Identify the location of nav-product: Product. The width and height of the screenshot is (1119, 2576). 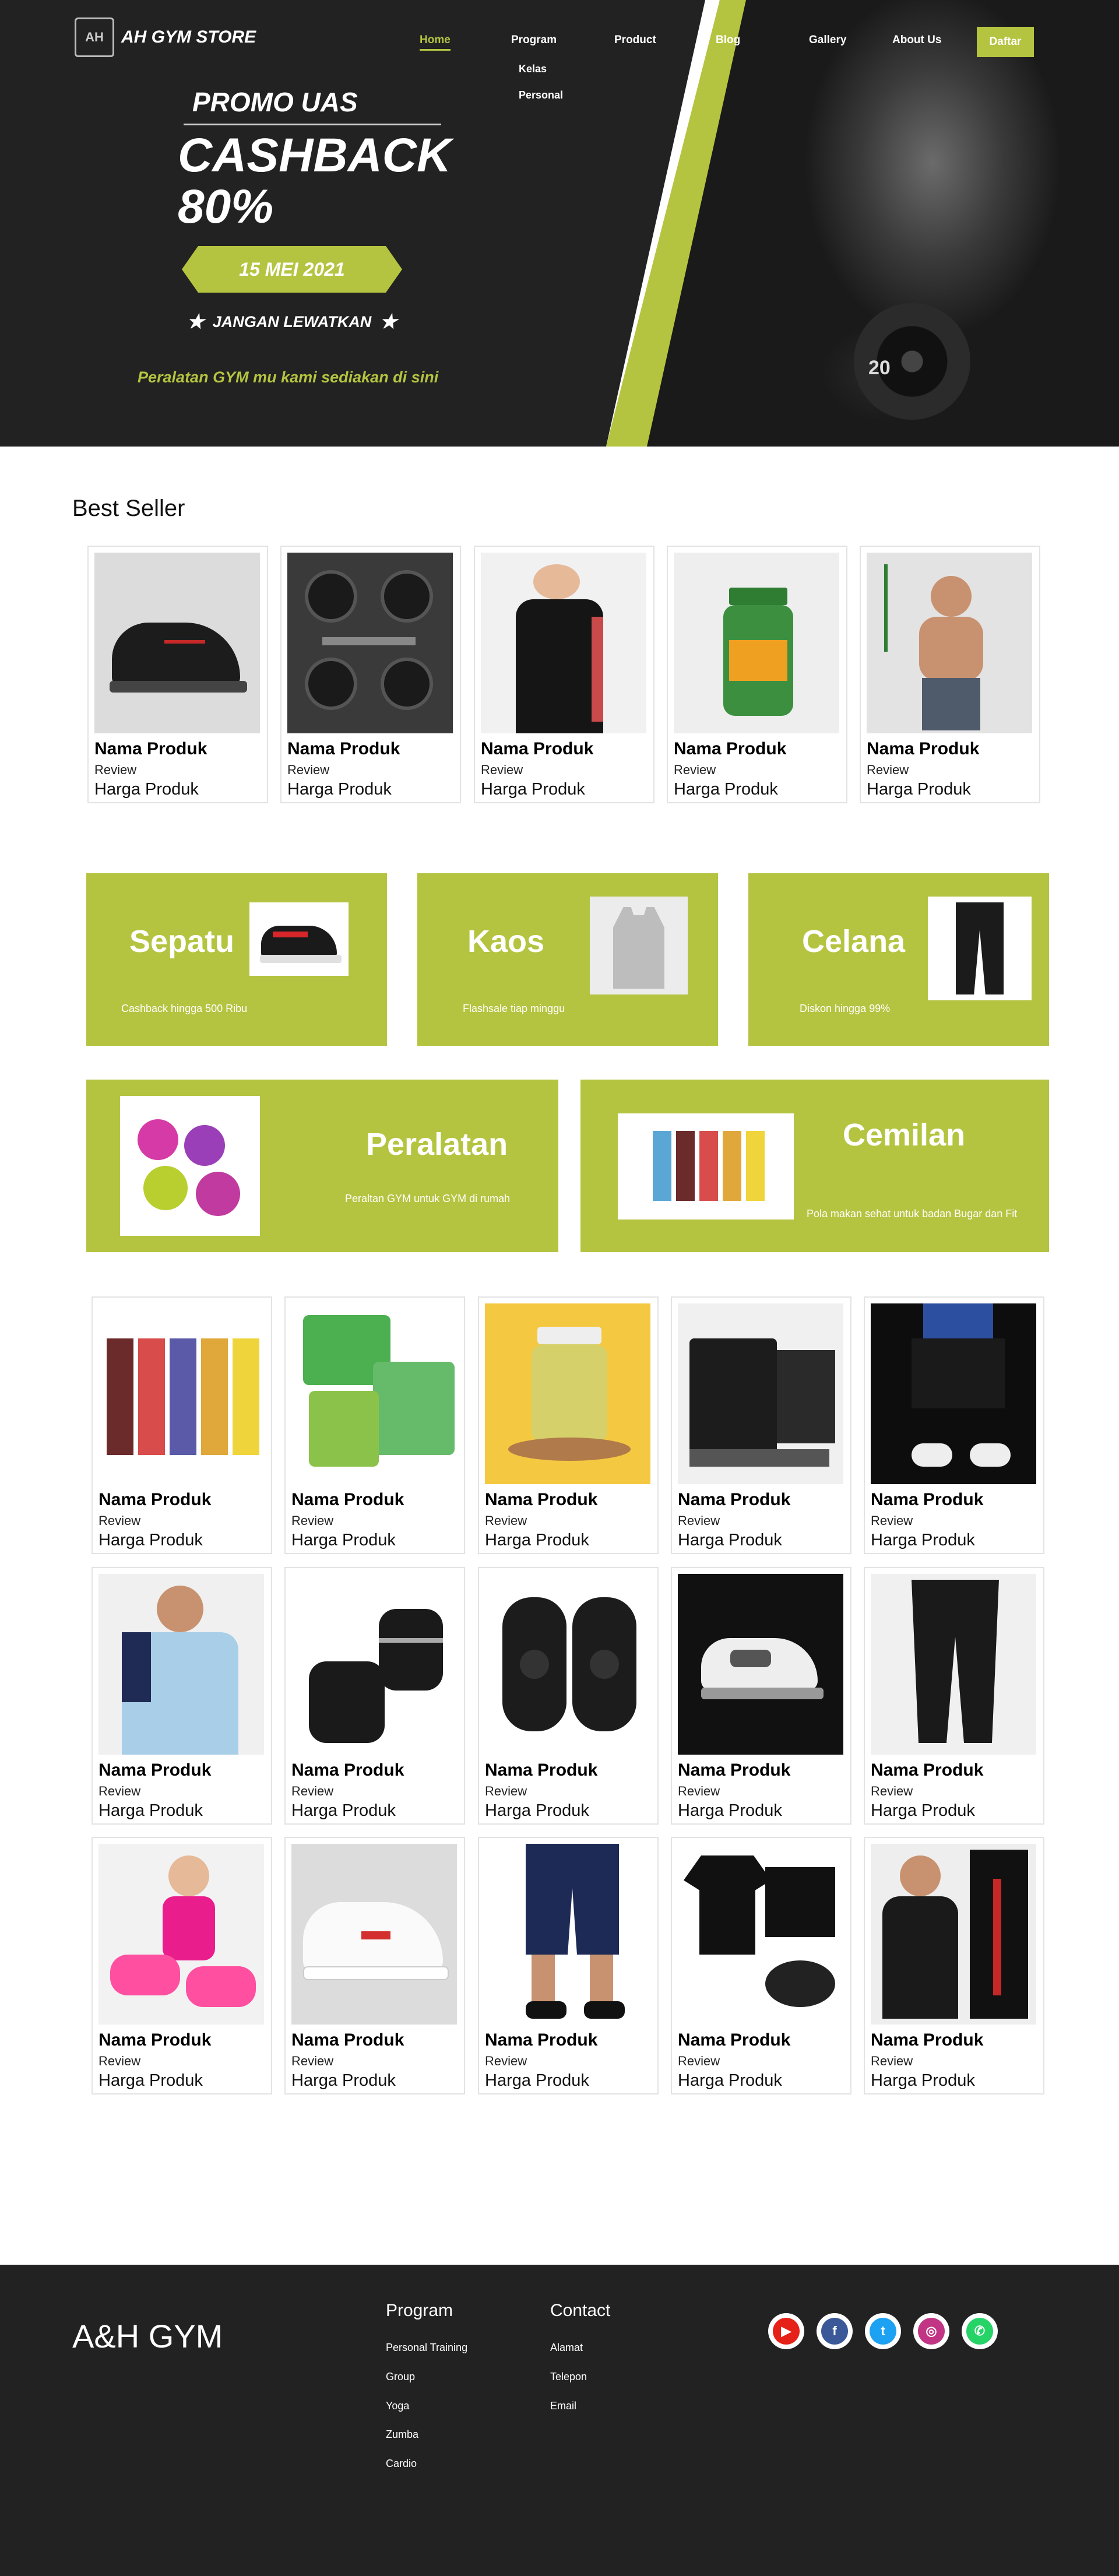
(635, 40).